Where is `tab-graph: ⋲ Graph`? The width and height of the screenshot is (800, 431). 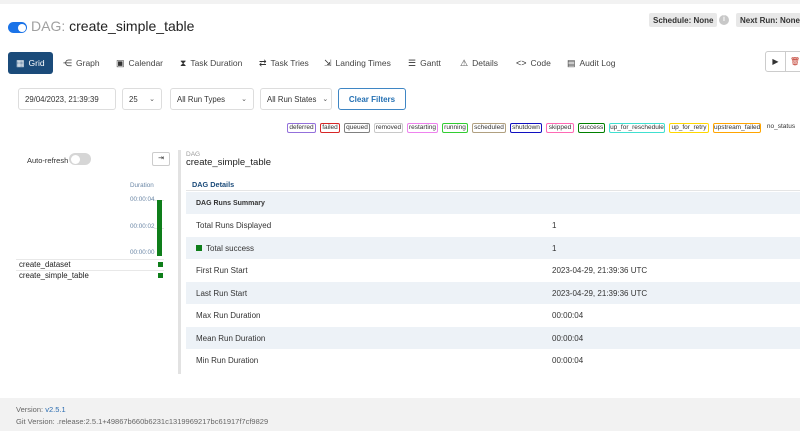
tab-graph: ⋲ Graph is located at coordinates (81, 63).